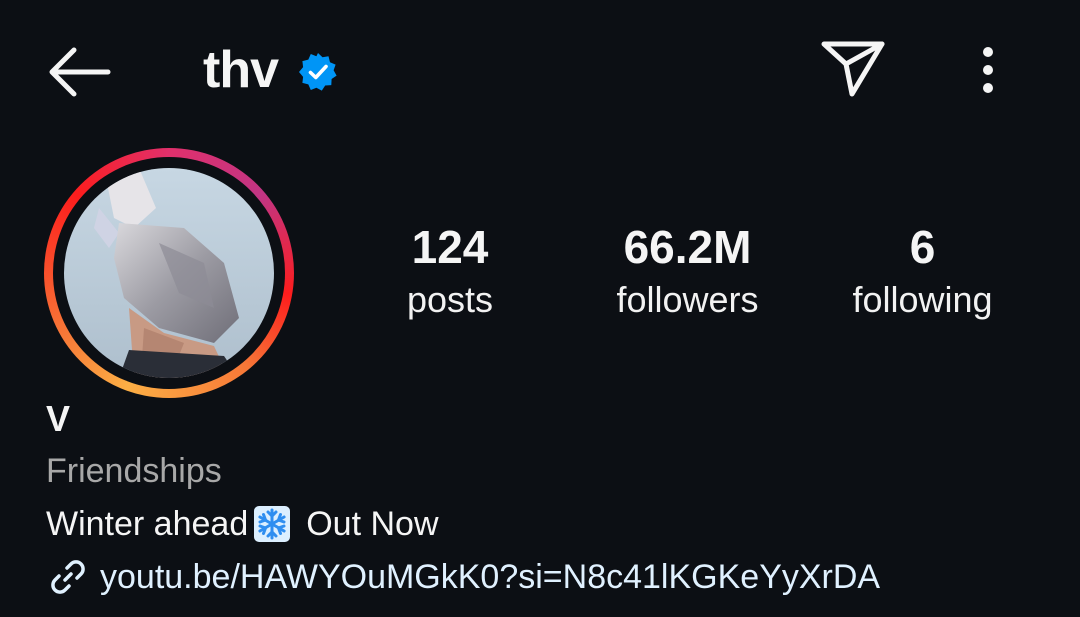 The width and height of the screenshot is (1080, 617). What do you see at coordinates (372, 524) in the screenshot?
I see `bio-text-end: Out Now` at bounding box center [372, 524].